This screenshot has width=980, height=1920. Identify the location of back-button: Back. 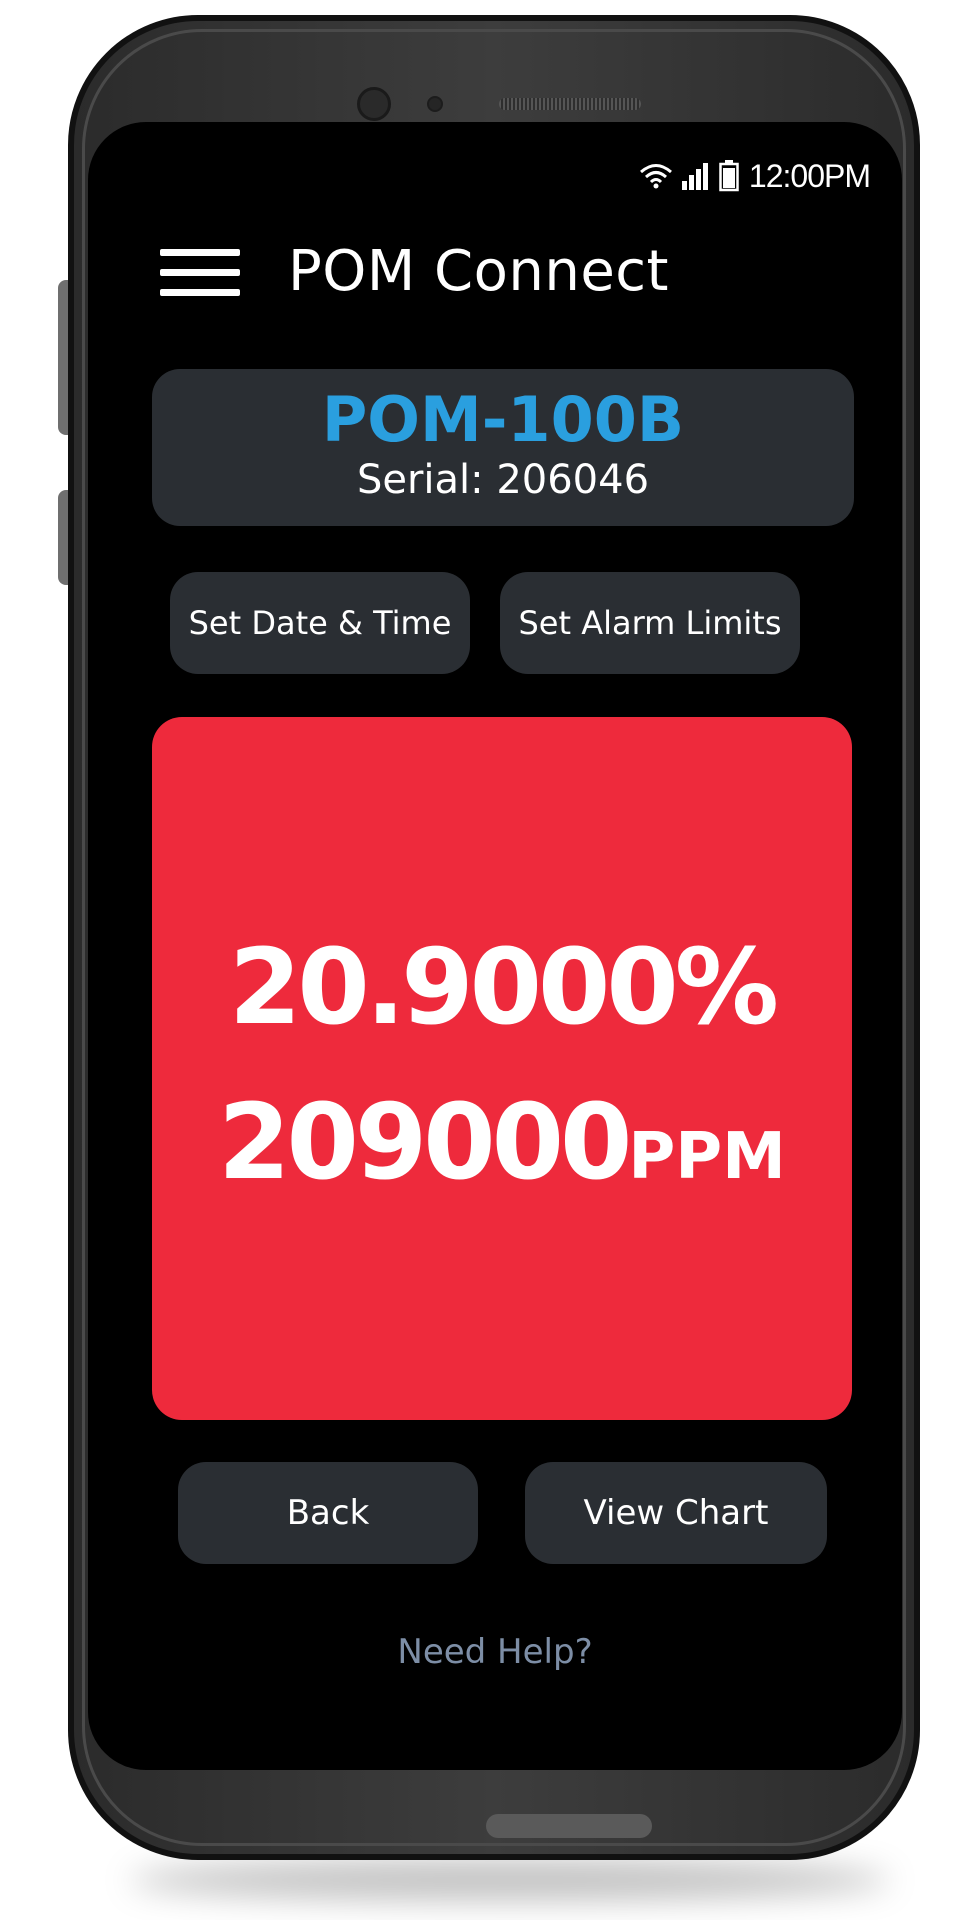
(328, 1513).